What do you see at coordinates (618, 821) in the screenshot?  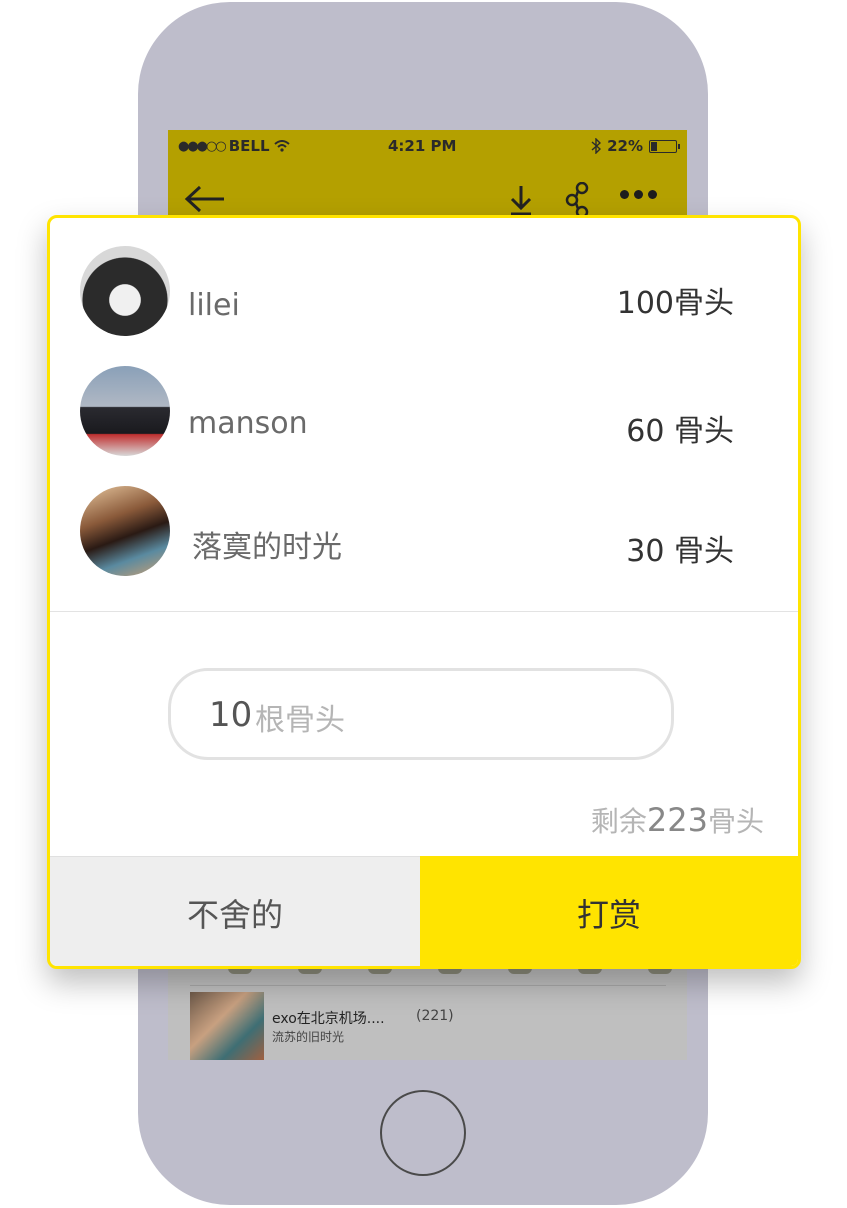 I see `balance-prefix: 剩余` at bounding box center [618, 821].